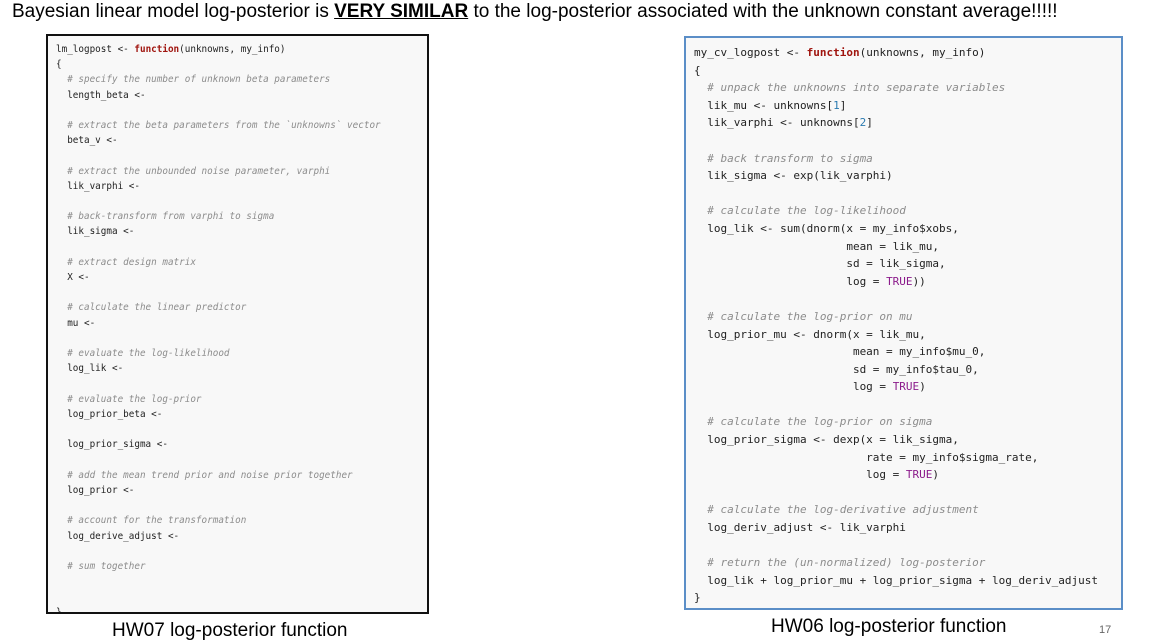  Describe the element at coordinates (889, 626) in the screenshot. I see `hw06-caption: HW06 log-posterior function` at that location.